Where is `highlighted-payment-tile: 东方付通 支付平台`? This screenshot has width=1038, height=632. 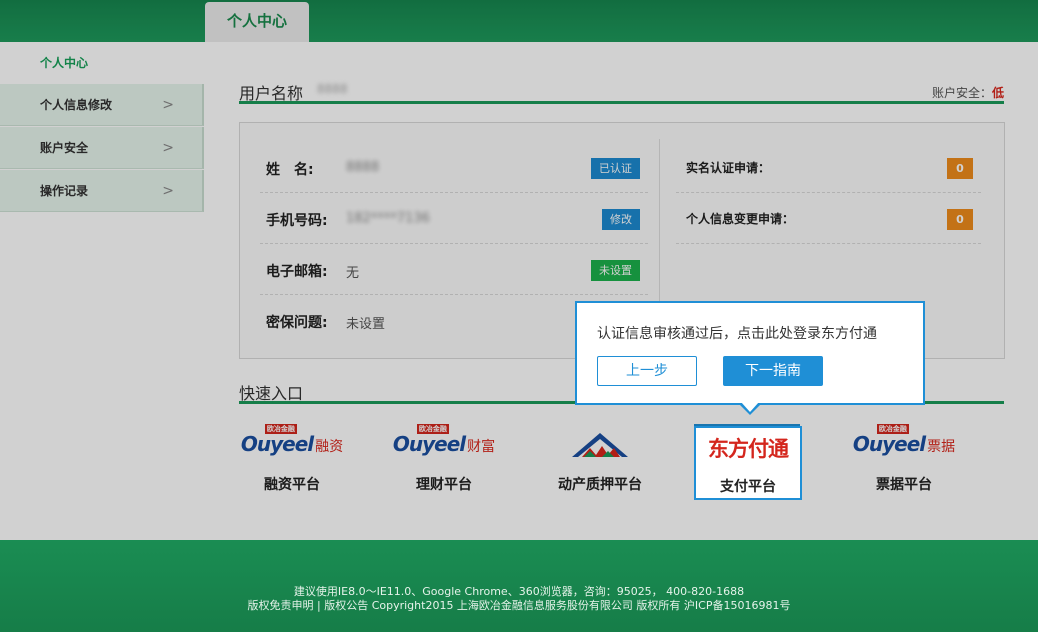 highlighted-payment-tile: 东方付通 支付平台 is located at coordinates (748, 463).